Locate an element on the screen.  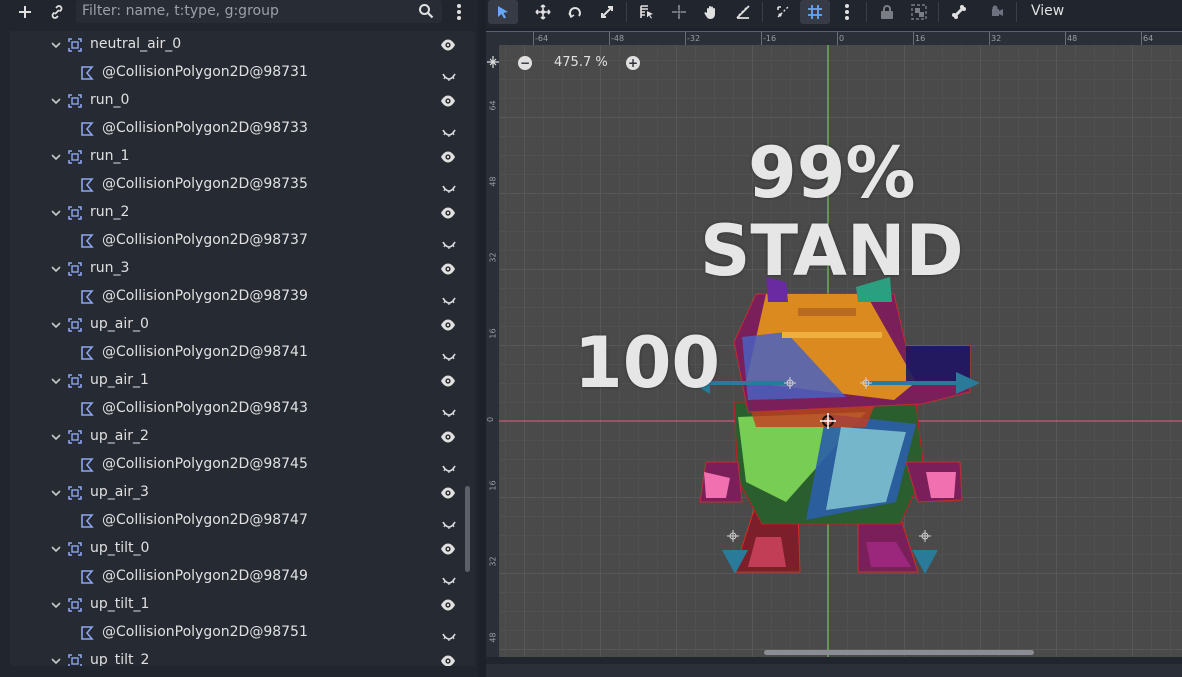
tree-item-area: up_air_1 is located at coordinates (236, 381).